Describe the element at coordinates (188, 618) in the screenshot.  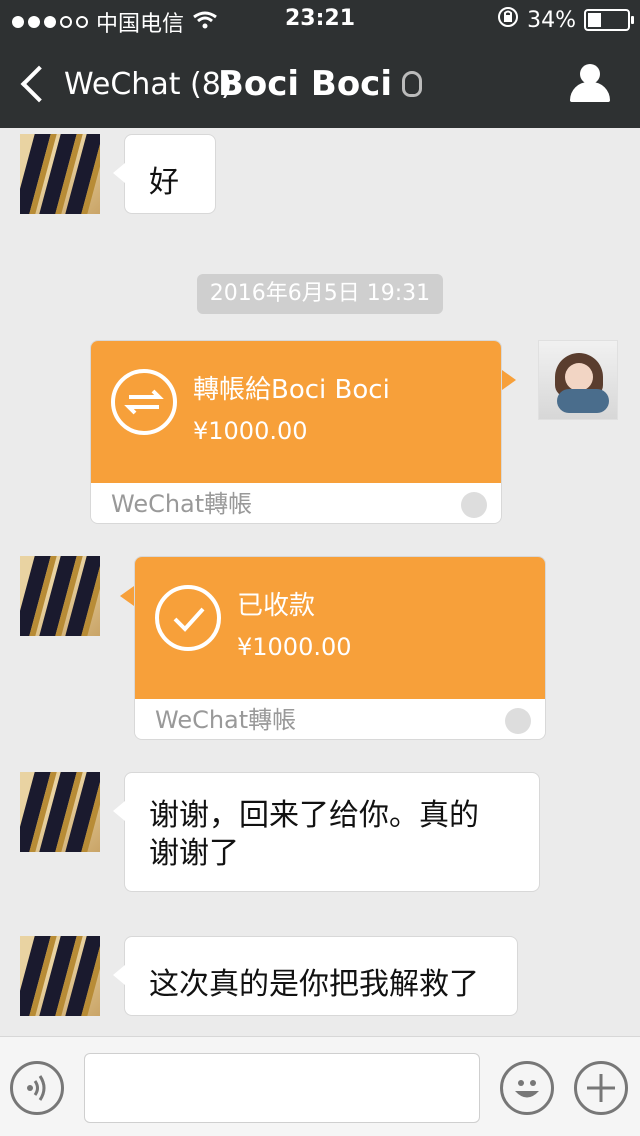
I see `check-icon` at that location.